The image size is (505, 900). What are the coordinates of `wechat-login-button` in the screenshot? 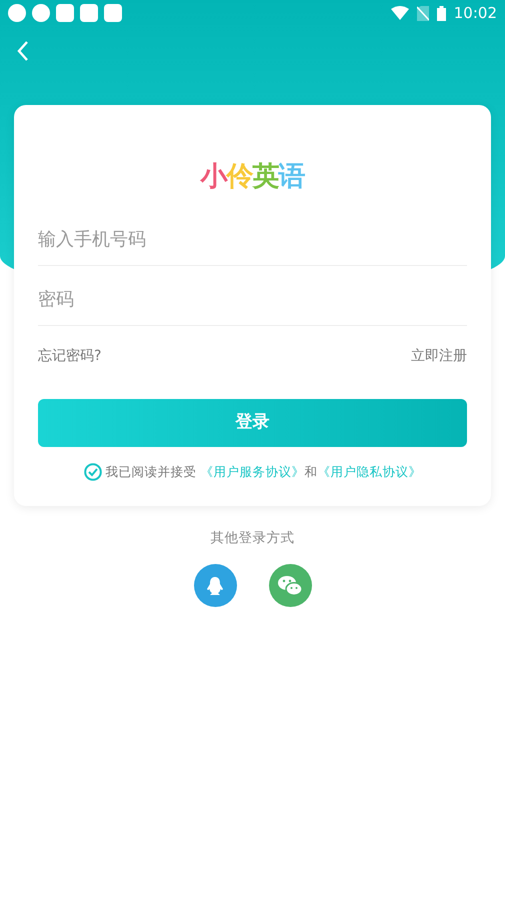 It's located at (290, 585).